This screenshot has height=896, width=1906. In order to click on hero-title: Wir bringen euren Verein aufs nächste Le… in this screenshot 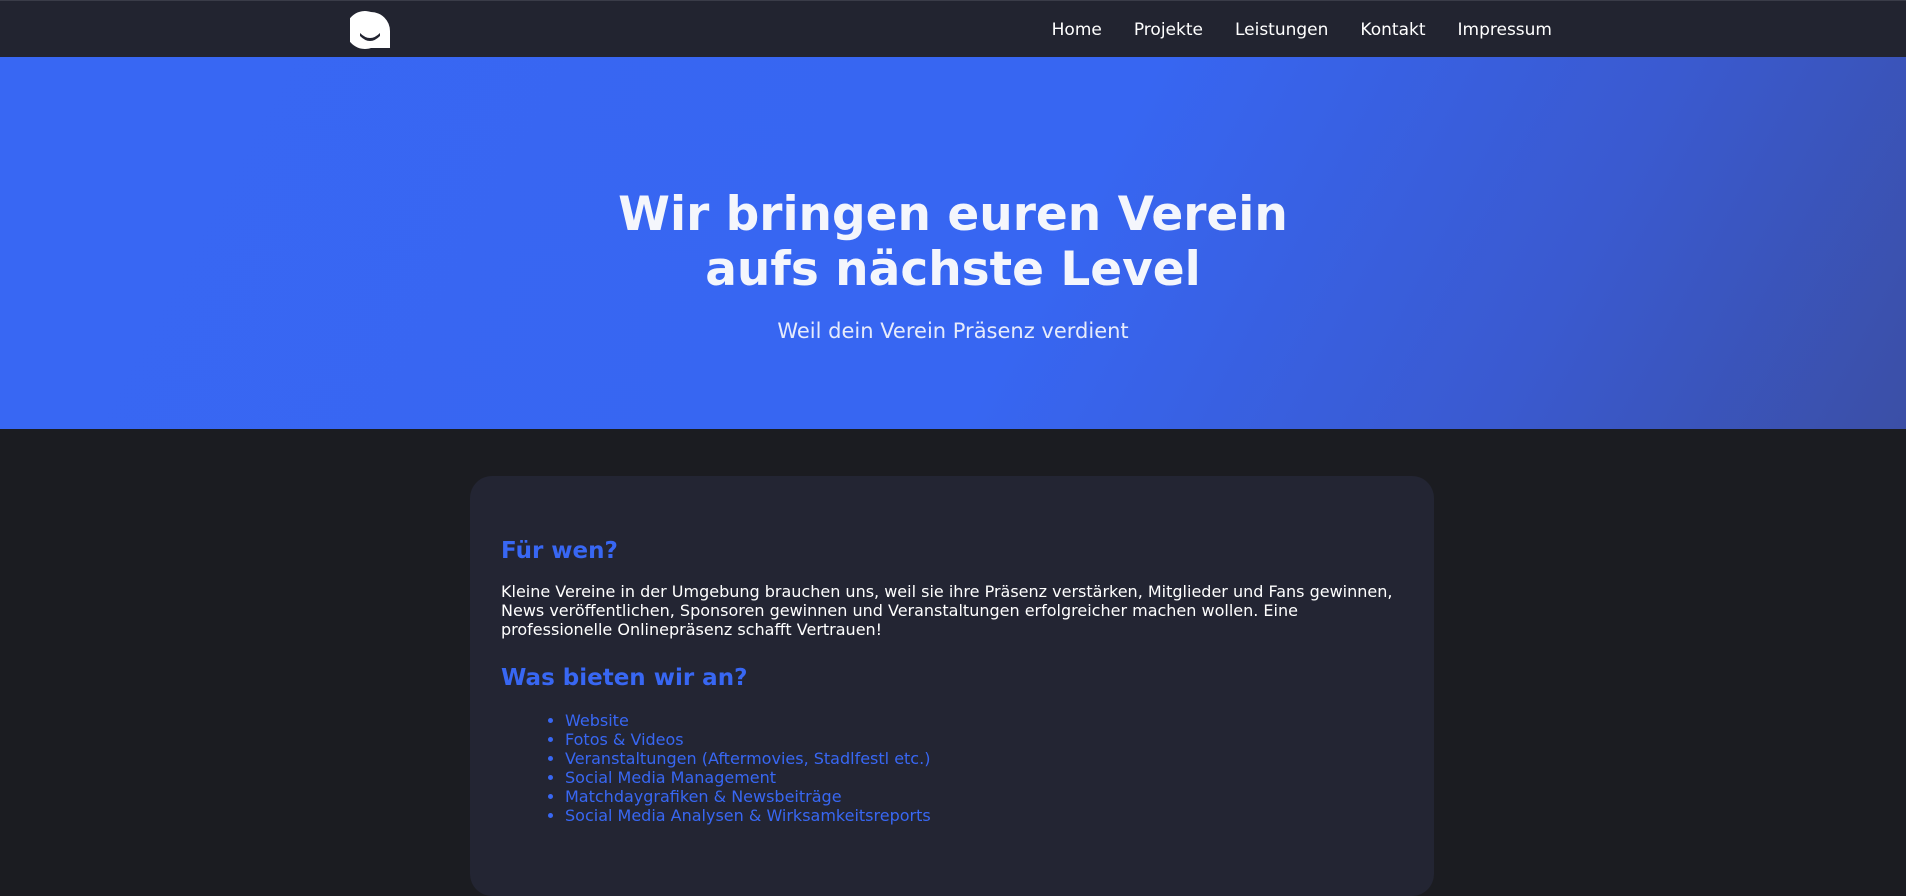, I will do `click(953, 242)`.